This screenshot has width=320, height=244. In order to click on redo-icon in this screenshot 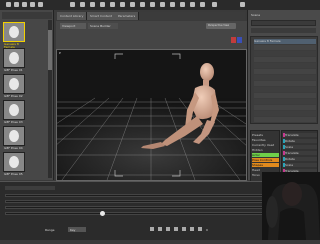, I will do `click(40, 4)`.